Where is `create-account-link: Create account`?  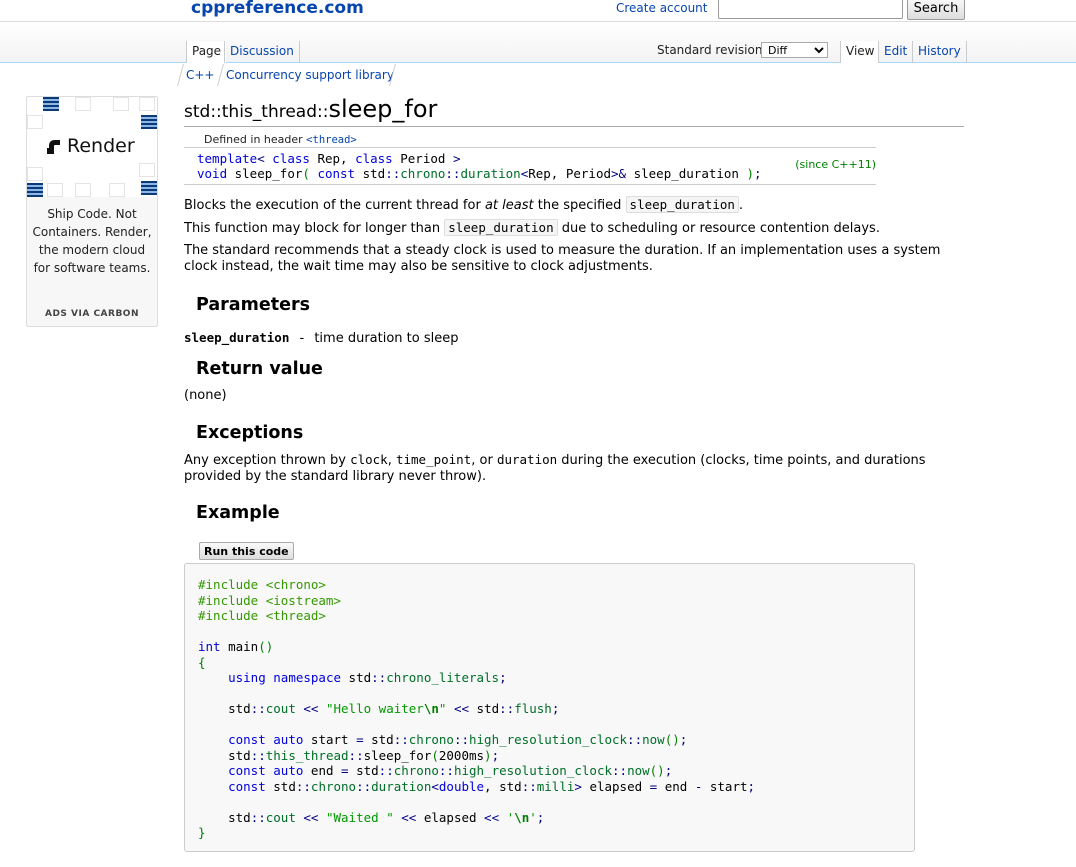 create-account-link: Create account is located at coordinates (662, 8).